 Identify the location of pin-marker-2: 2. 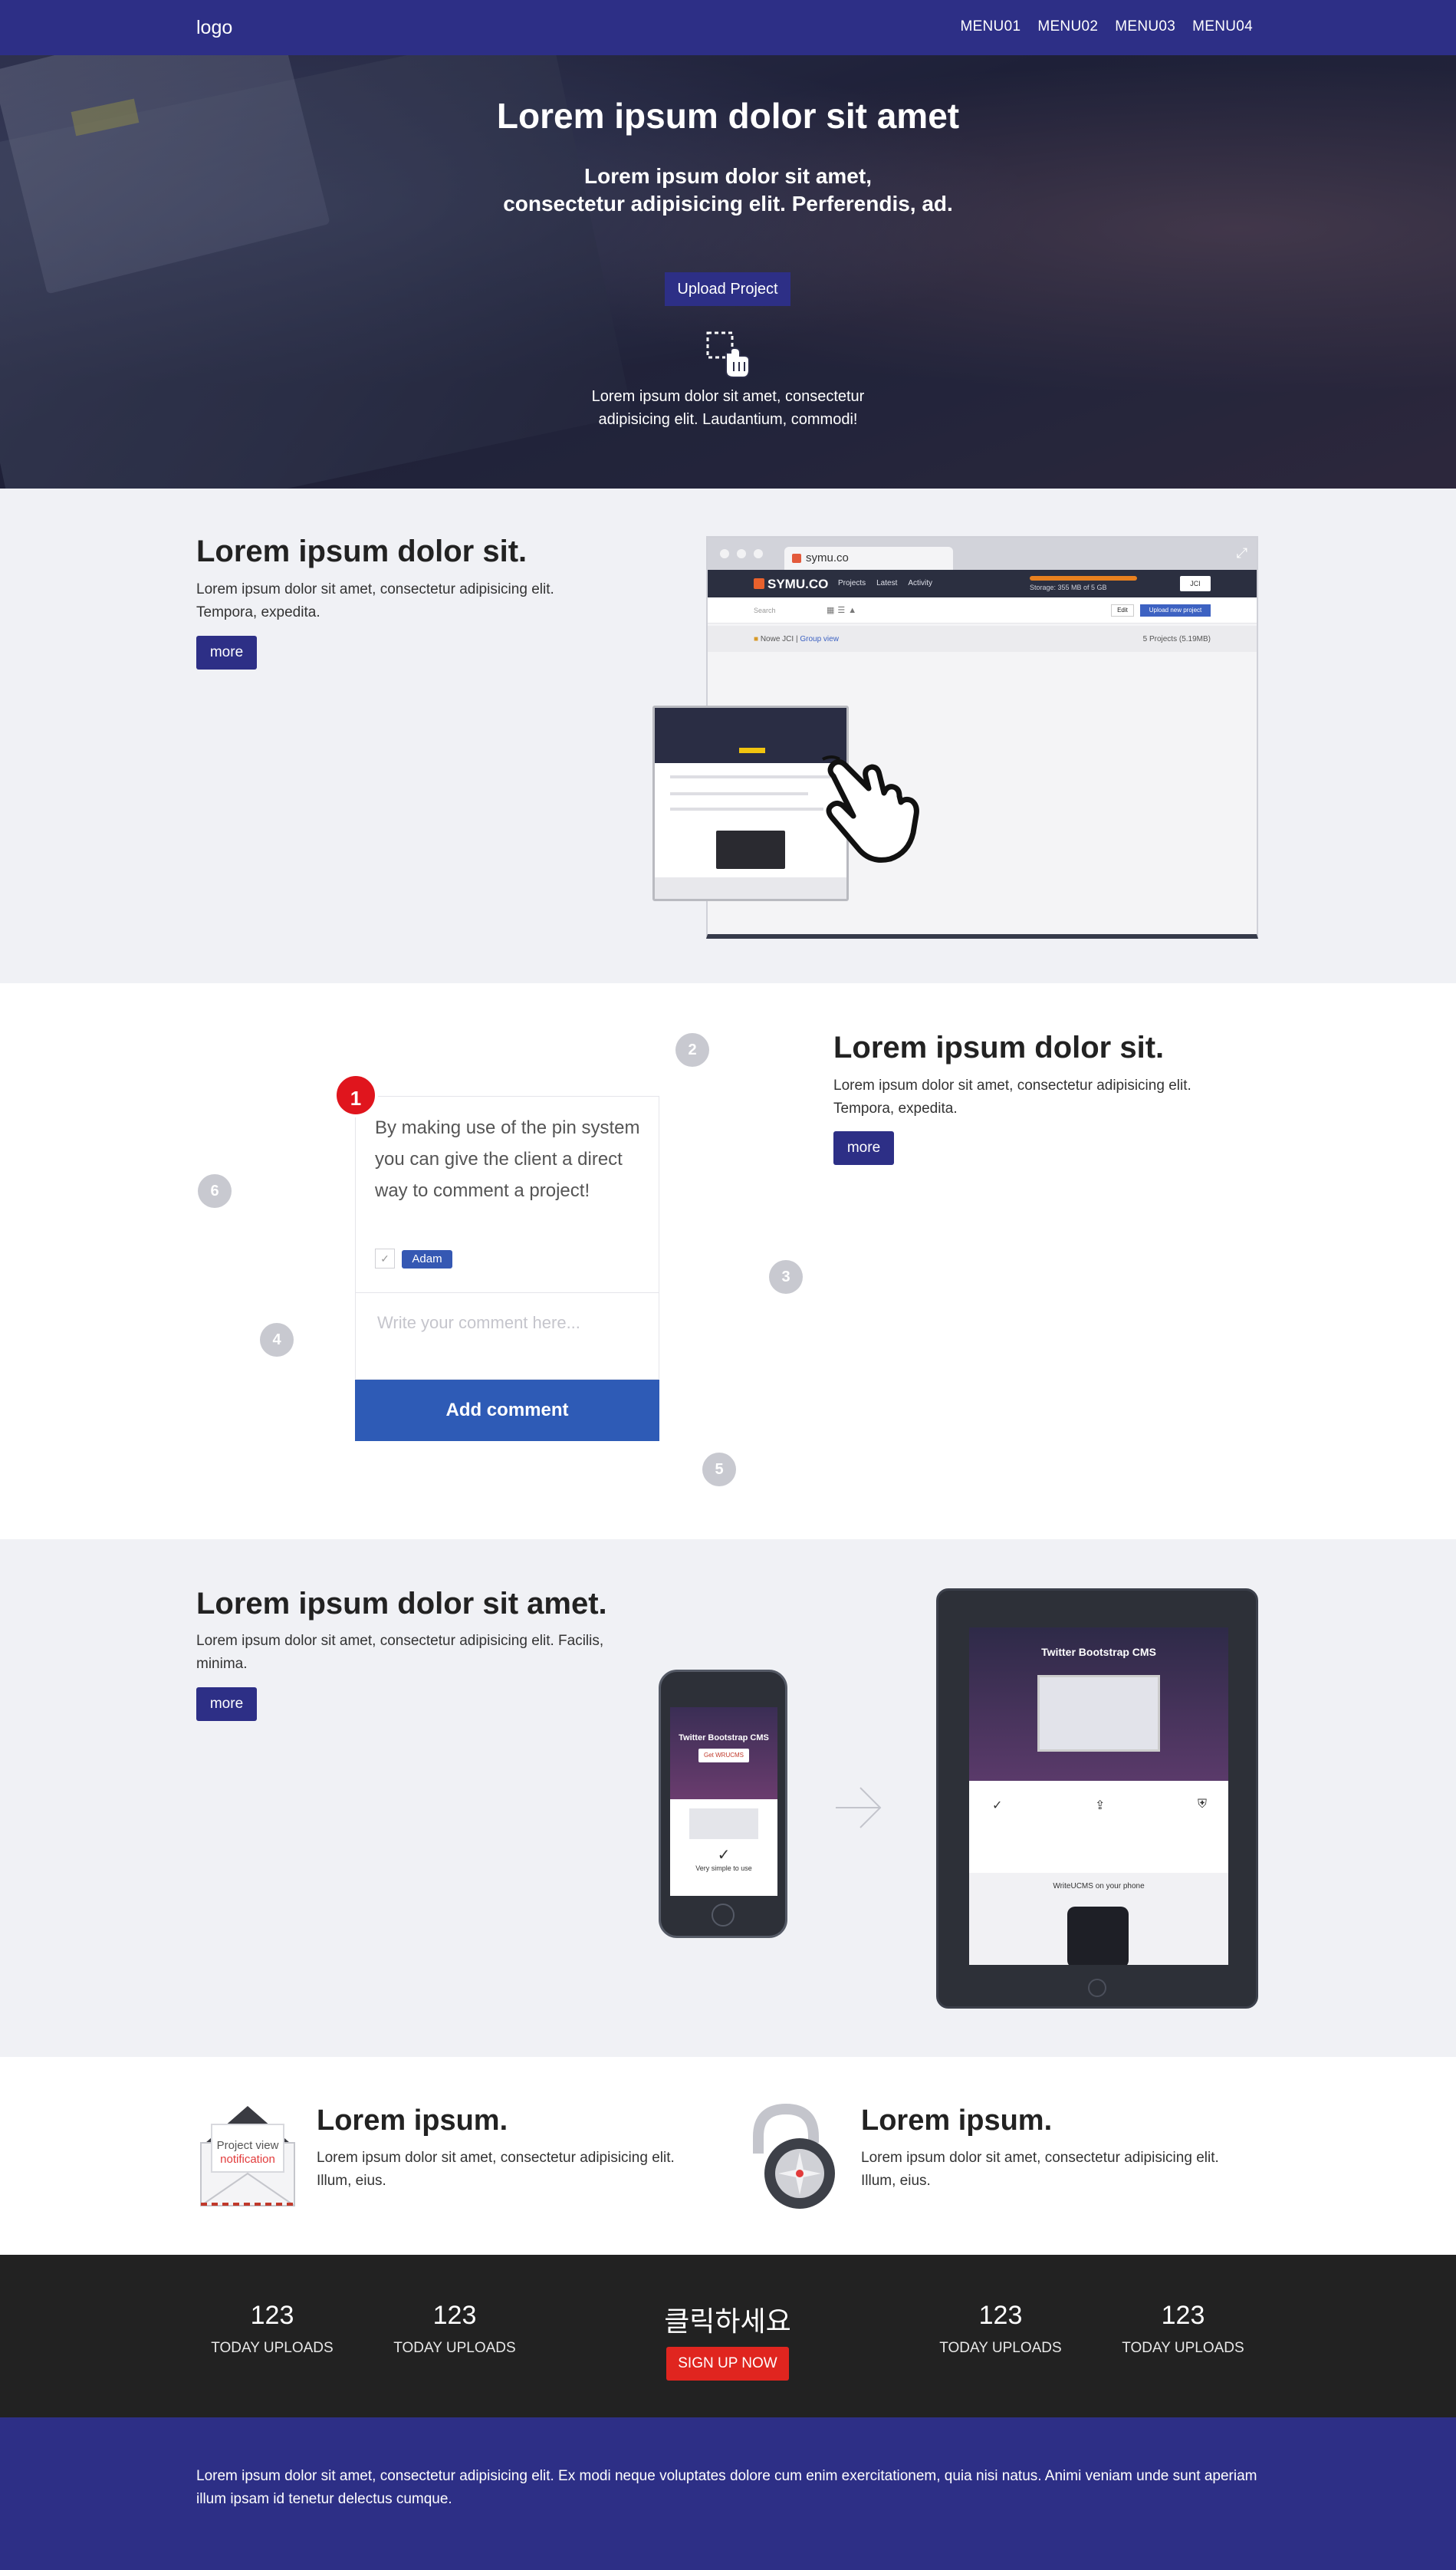
(692, 1050).